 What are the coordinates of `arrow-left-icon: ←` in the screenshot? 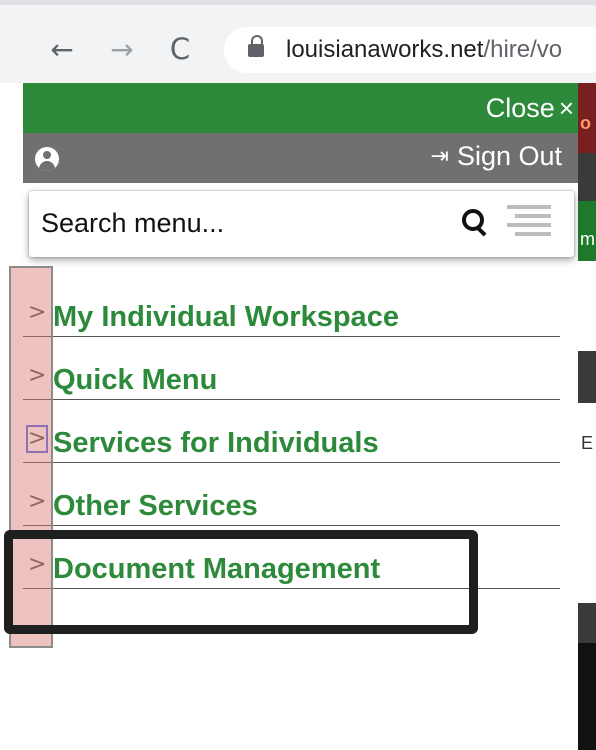 It's located at (62, 49).